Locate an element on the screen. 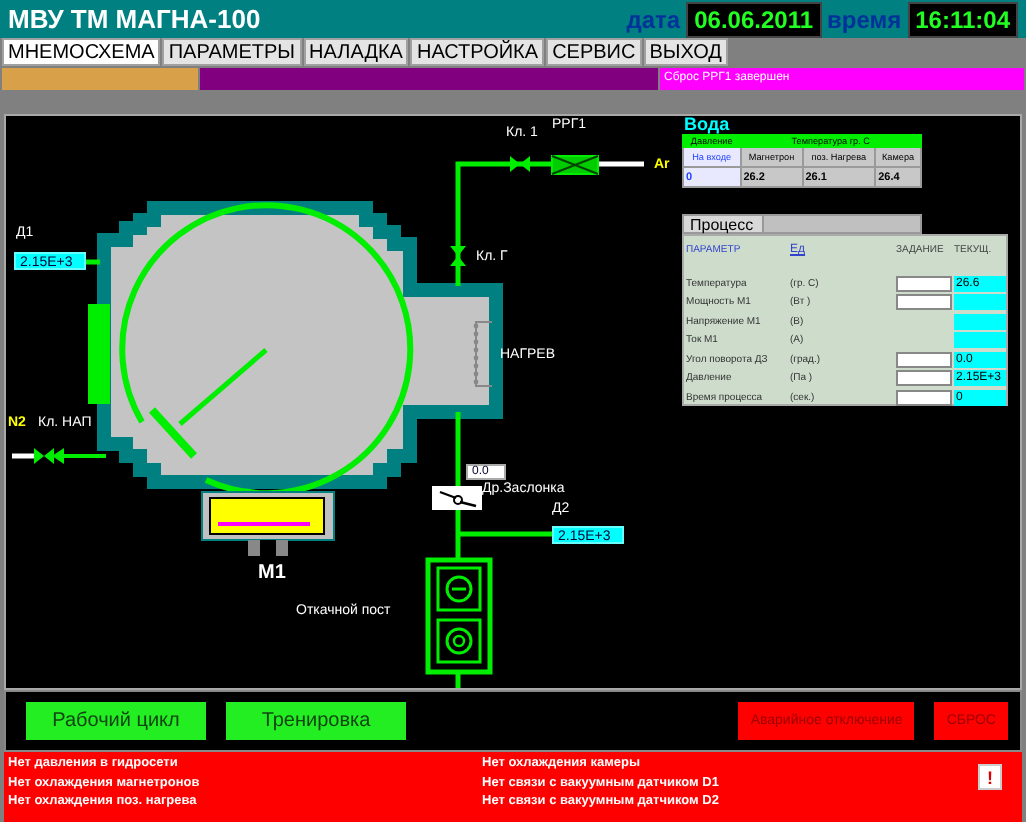 The height and width of the screenshot is (822, 1026). tab: ВЫХОД is located at coordinates (685, 52).